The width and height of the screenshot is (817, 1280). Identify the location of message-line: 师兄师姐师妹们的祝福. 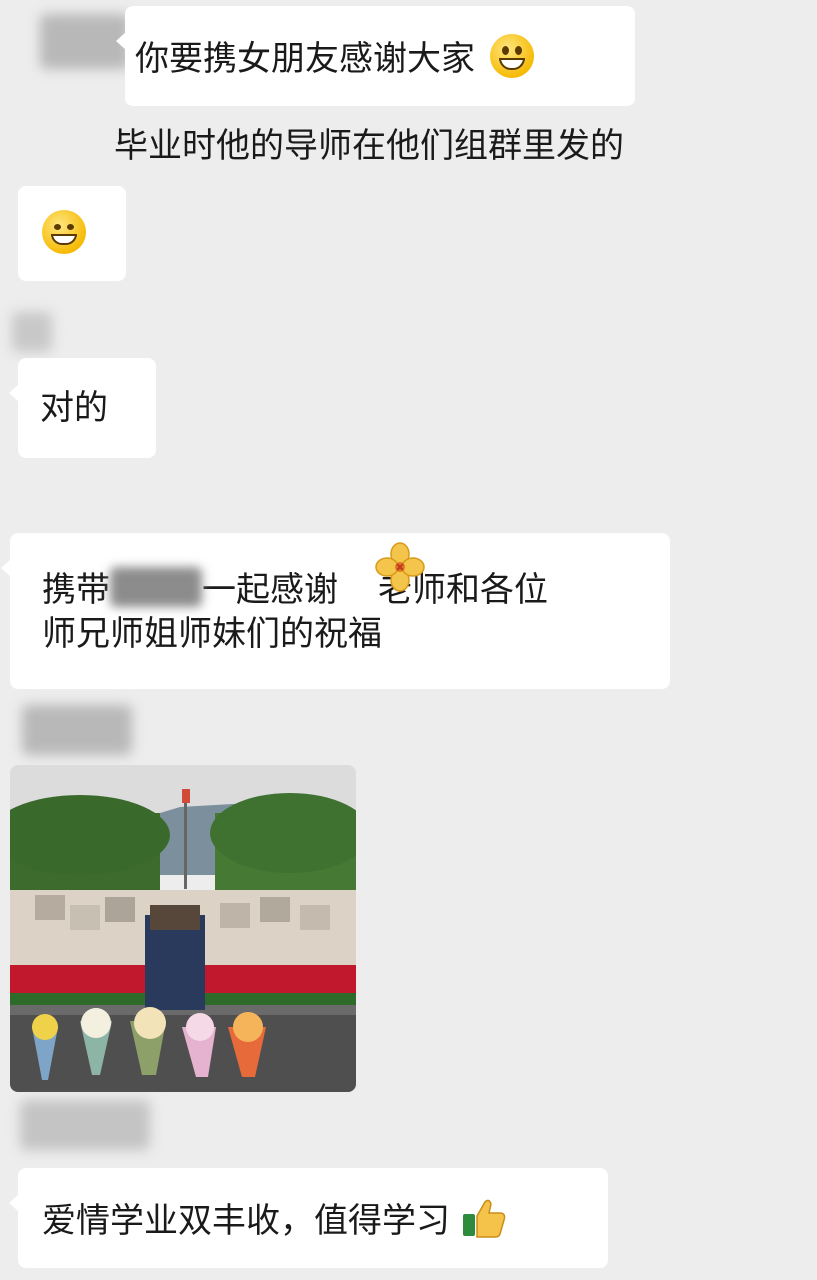
(212, 634).